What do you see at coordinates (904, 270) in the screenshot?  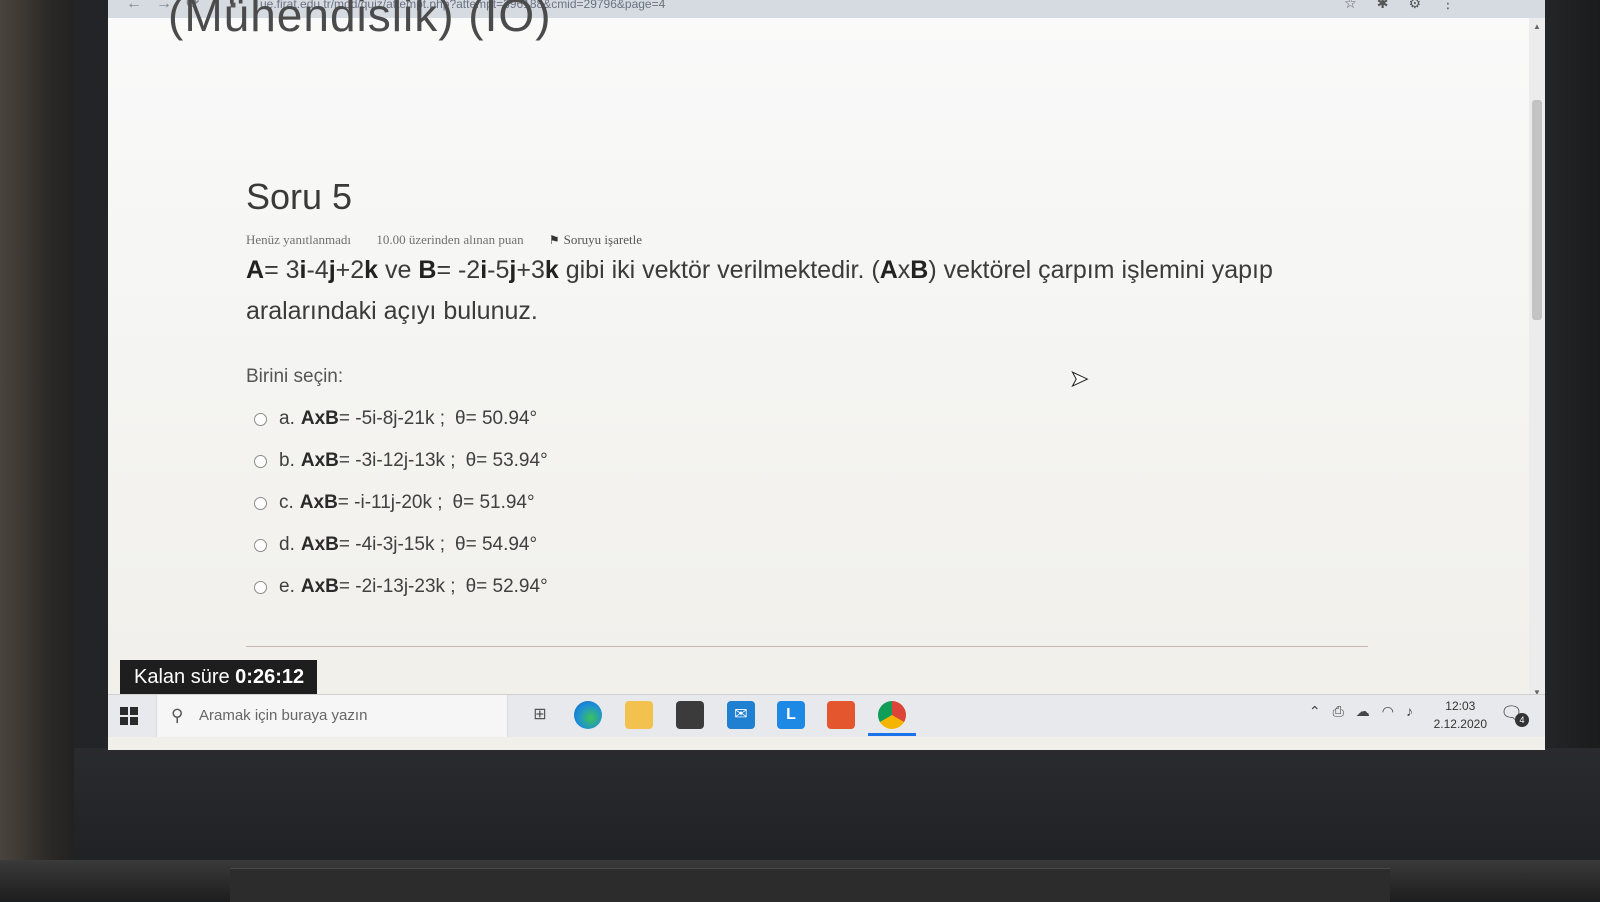 I see `text-fragment: x` at bounding box center [904, 270].